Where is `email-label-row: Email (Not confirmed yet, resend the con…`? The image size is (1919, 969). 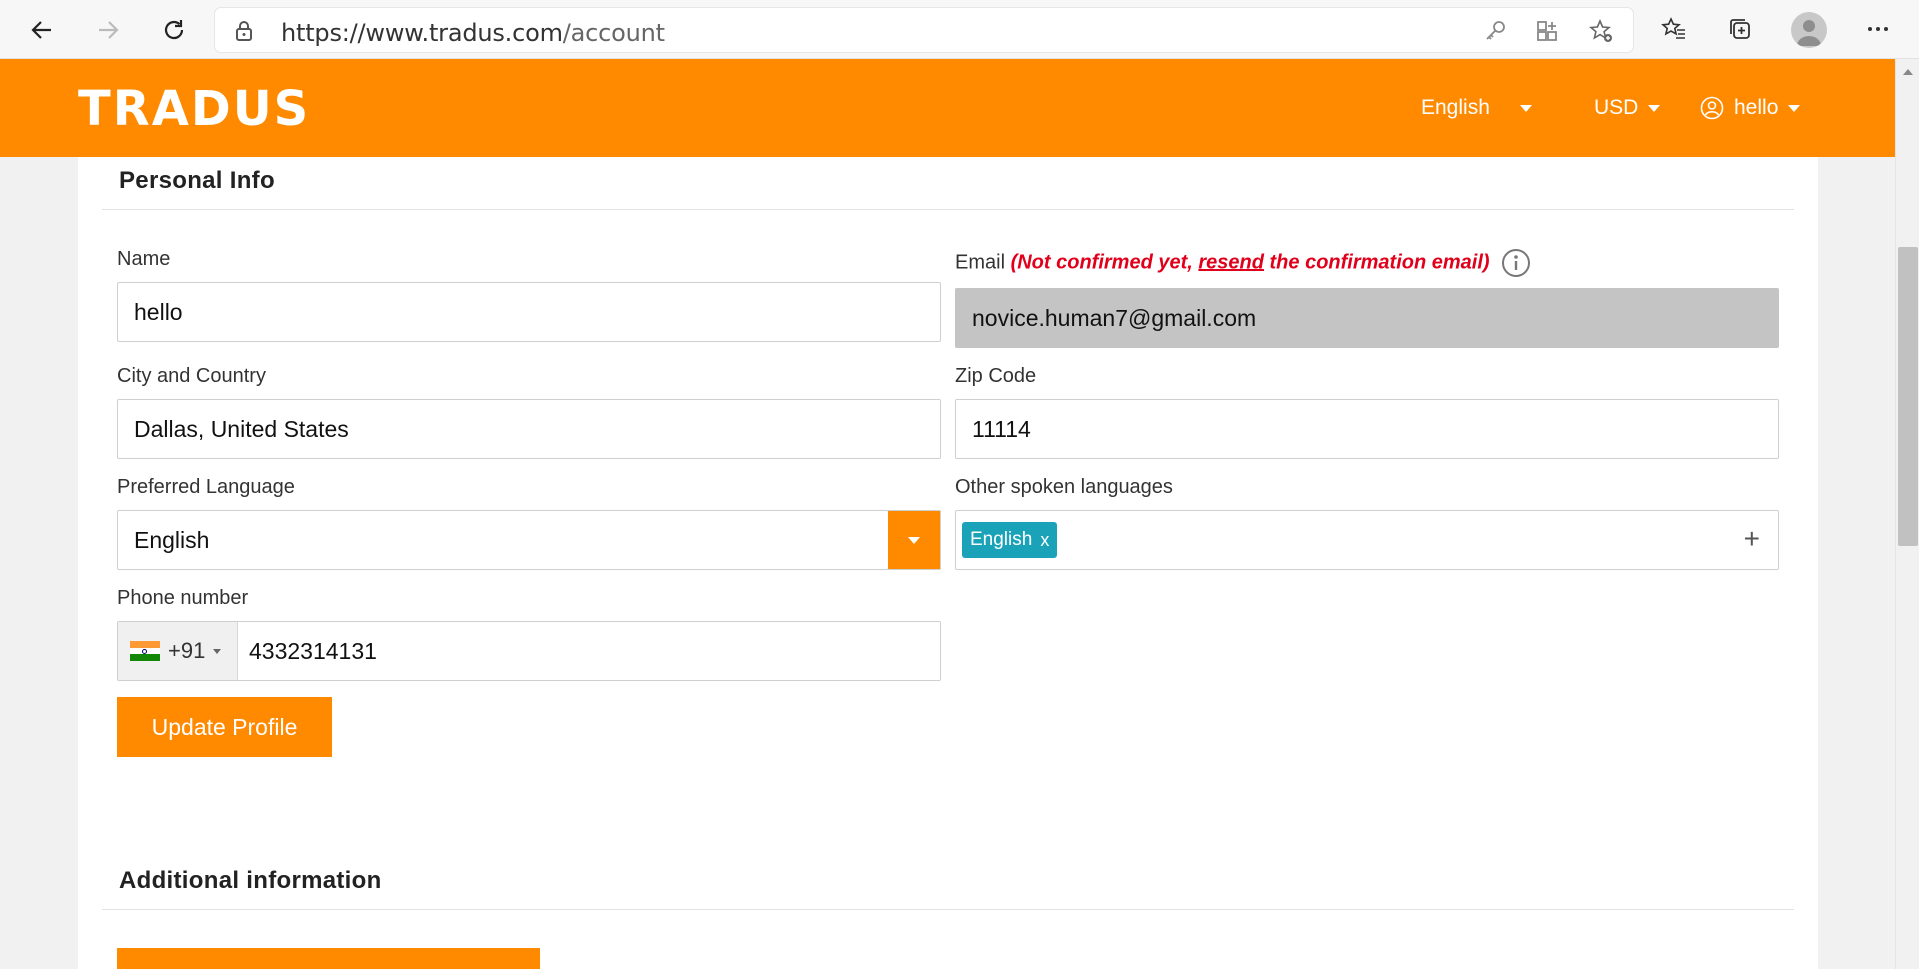 email-label-row: Email (Not confirmed yet, resend the con… is located at coordinates (1243, 263).